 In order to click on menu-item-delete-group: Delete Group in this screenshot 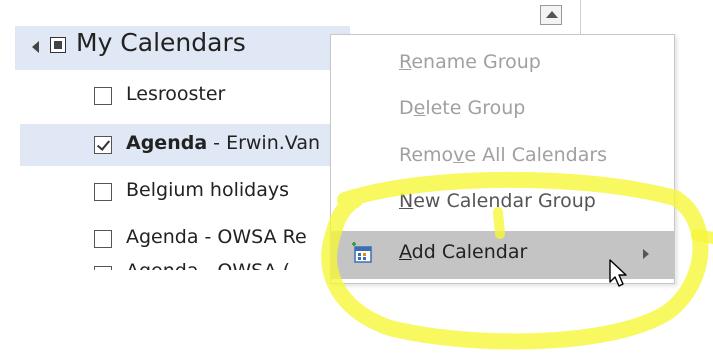, I will do `click(502, 108)`.